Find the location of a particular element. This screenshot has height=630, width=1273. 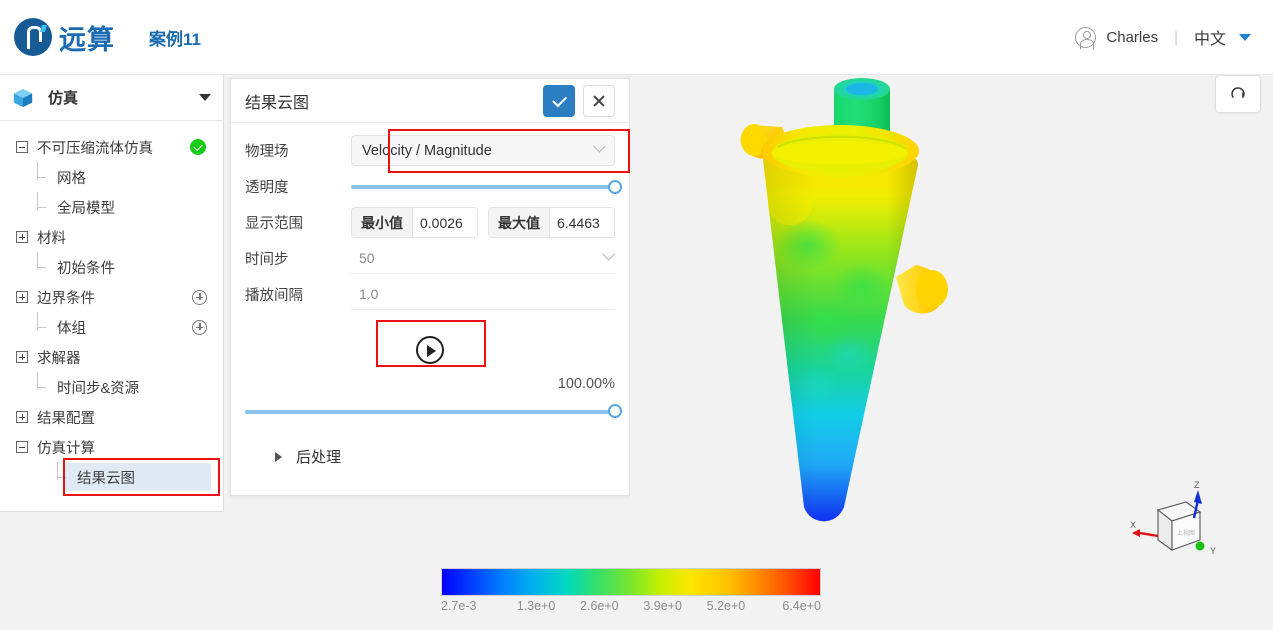

close-button is located at coordinates (599, 100).